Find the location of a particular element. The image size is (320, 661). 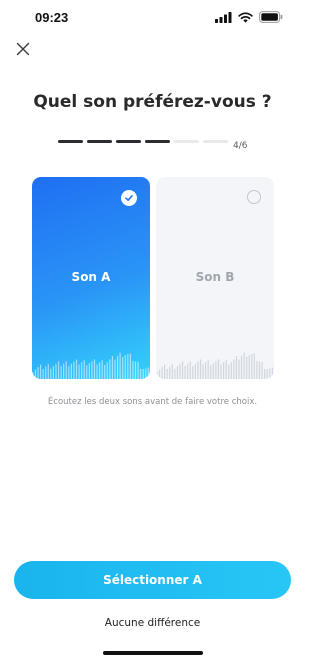

progress-bar is located at coordinates (145, 141).